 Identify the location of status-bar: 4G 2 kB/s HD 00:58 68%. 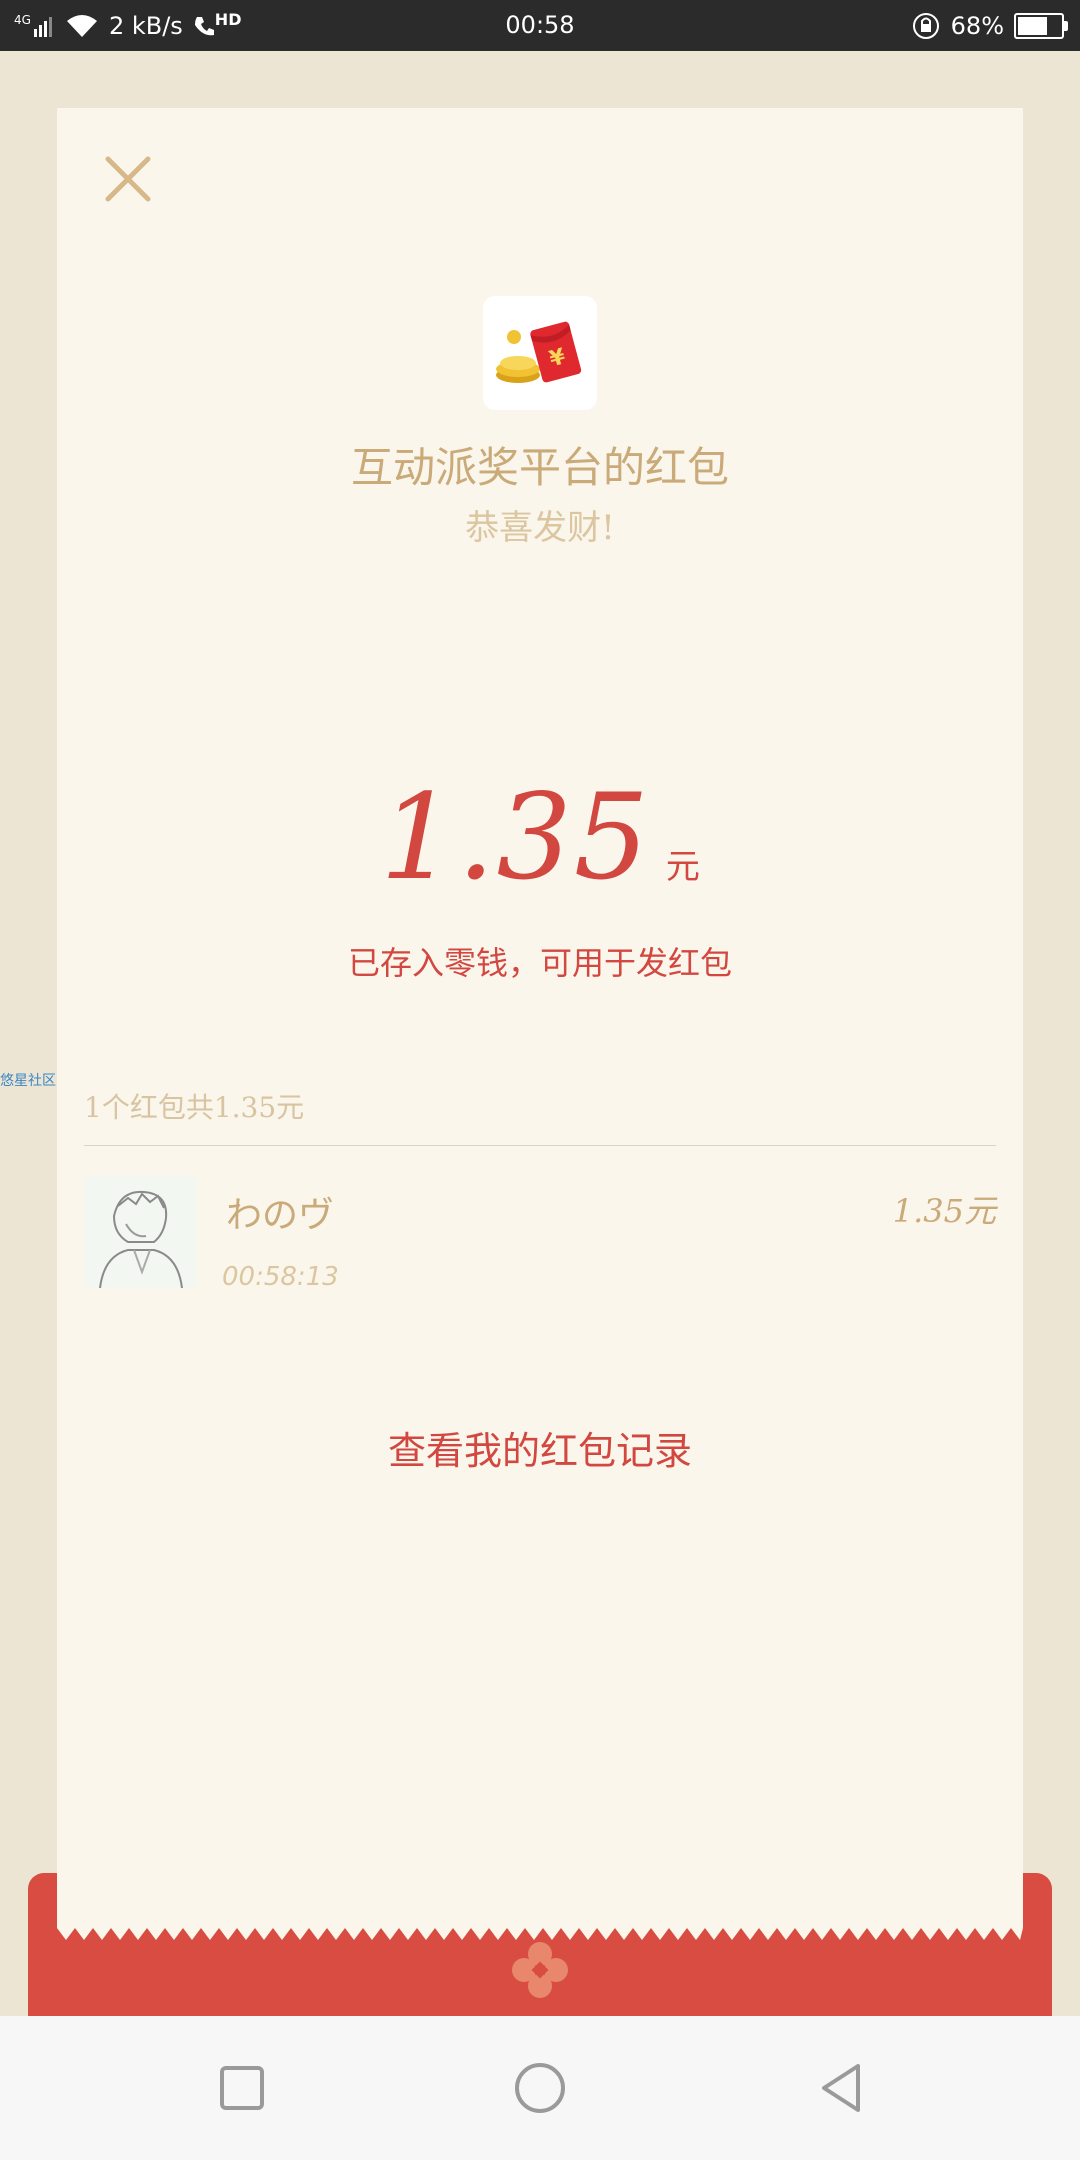
(540, 25).